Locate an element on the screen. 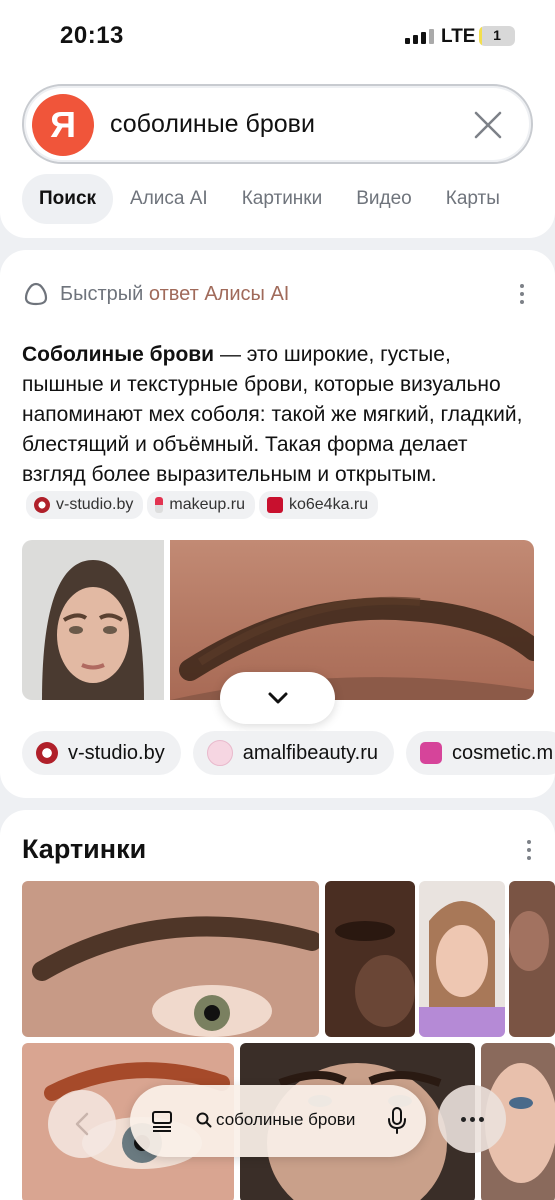  quick-answer-prefix: Быстрый is located at coordinates (102, 293).